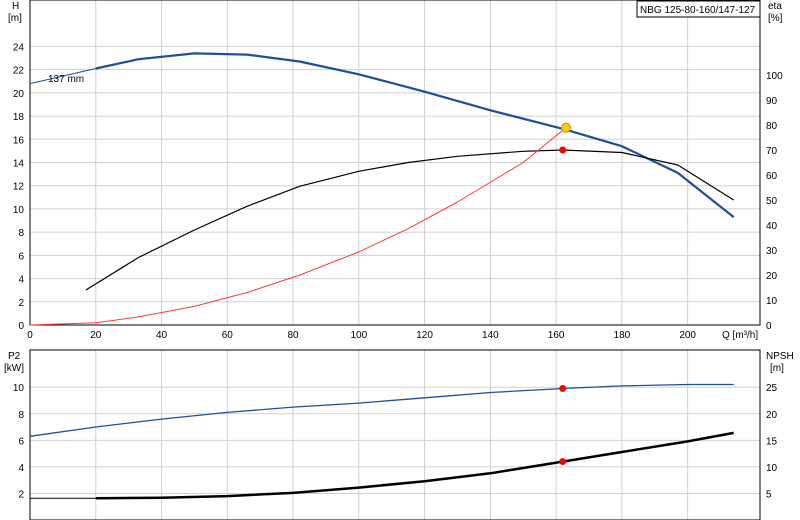 This screenshot has width=800, height=520. I want to click on upper-ylabel-line1: H, so click(15, 6).